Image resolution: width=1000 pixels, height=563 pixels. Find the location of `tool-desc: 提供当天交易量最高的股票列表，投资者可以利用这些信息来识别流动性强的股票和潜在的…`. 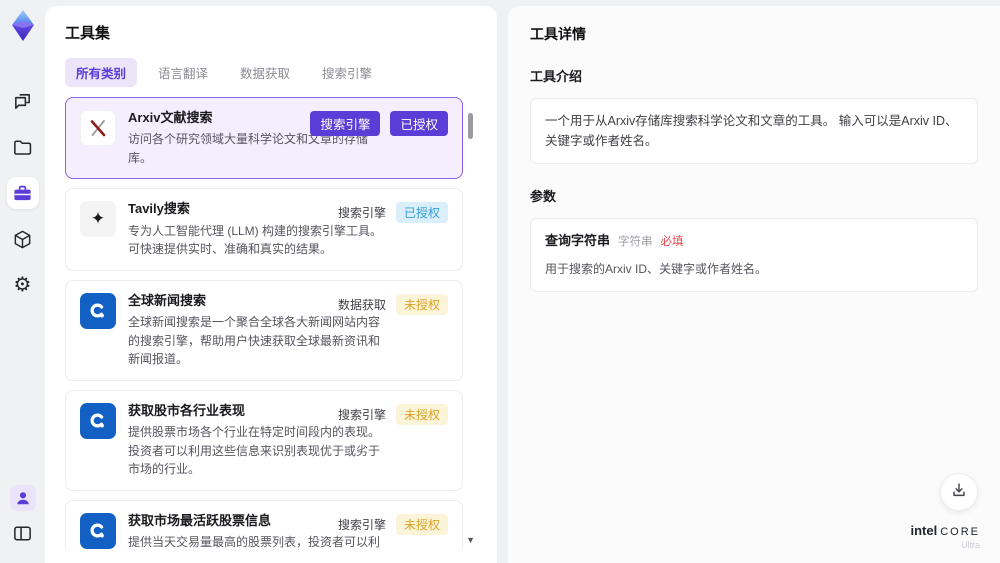

tool-desc: 提供当天交易量最高的股票列表，投资者可以利用这些信息来识别流动性强的股票和潜在的… is located at coordinates (254, 541).